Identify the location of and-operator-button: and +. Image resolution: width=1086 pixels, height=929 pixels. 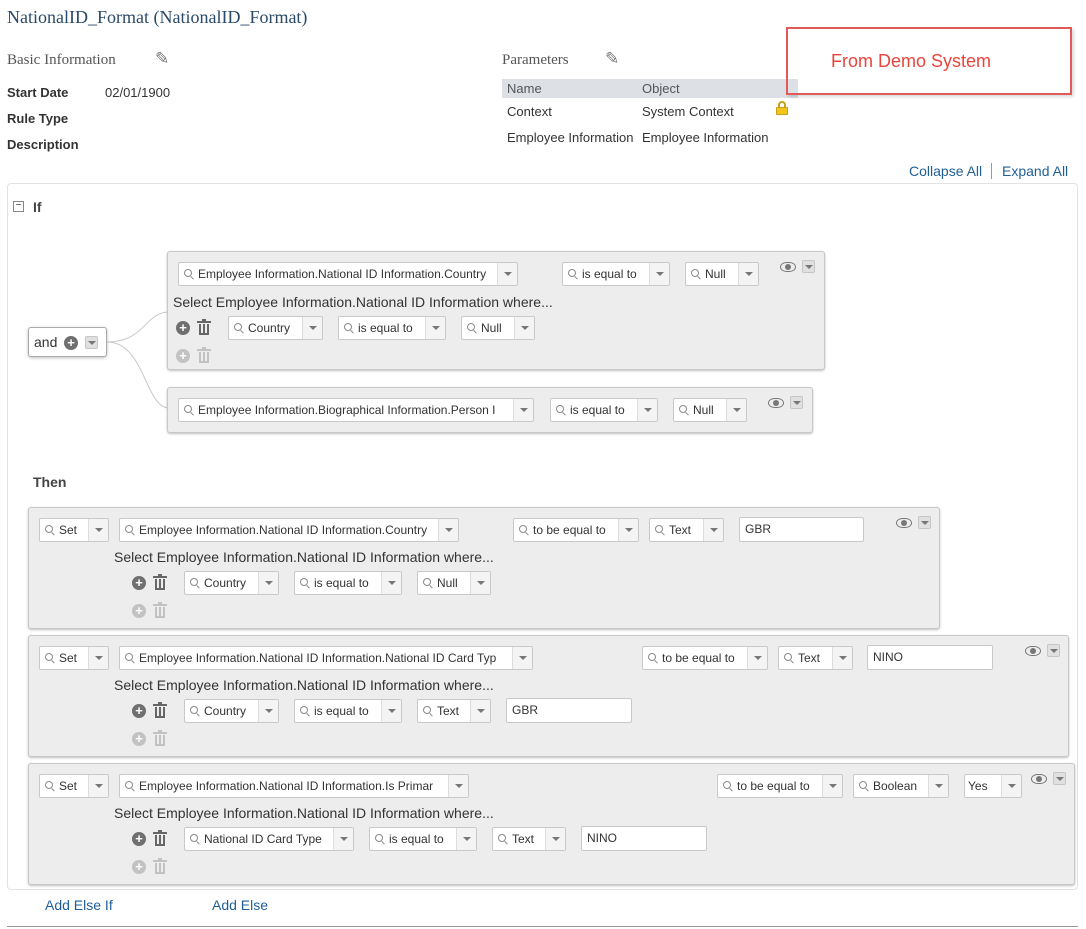
(67, 342).